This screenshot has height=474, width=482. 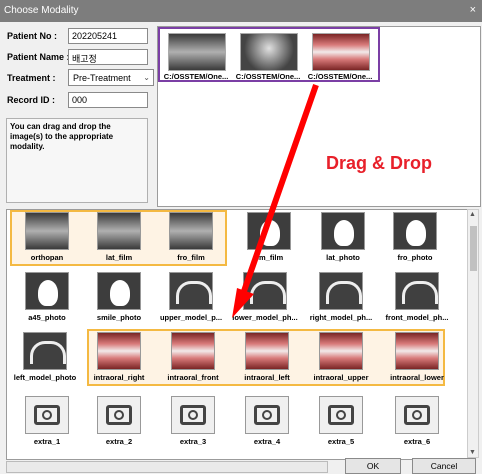 I want to click on ok-button: OK, so click(x=373, y=466).